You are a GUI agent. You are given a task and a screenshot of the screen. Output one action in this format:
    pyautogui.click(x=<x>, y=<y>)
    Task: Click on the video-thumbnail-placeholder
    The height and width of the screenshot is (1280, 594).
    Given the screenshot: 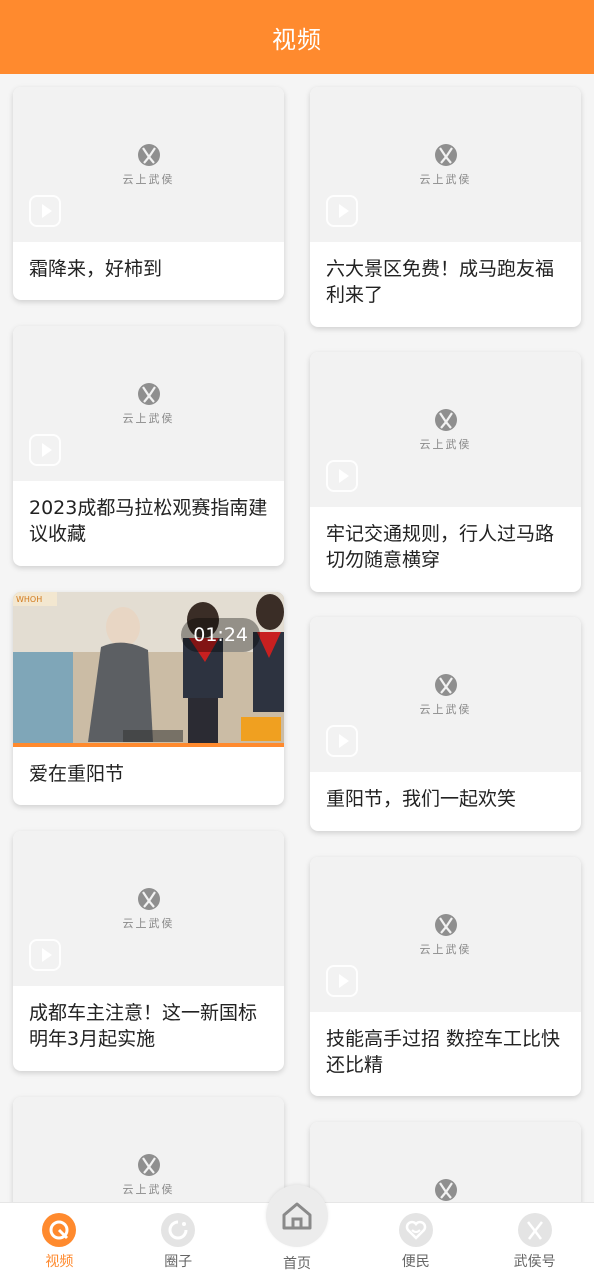 What is the action you would take?
    pyautogui.click(x=445, y=1162)
    